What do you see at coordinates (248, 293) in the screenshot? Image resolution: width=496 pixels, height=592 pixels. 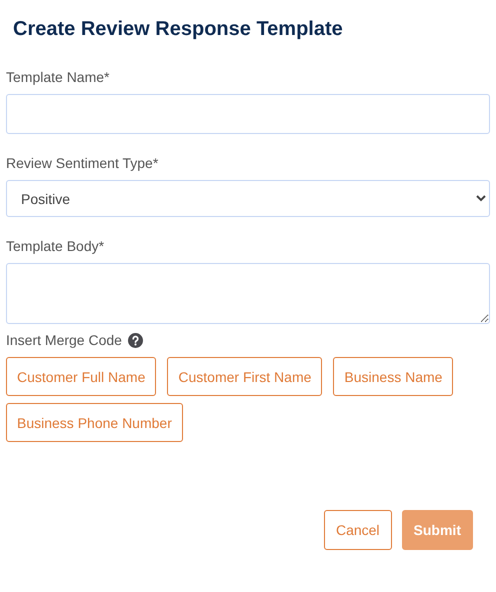 I see `text-area` at bounding box center [248, 293].